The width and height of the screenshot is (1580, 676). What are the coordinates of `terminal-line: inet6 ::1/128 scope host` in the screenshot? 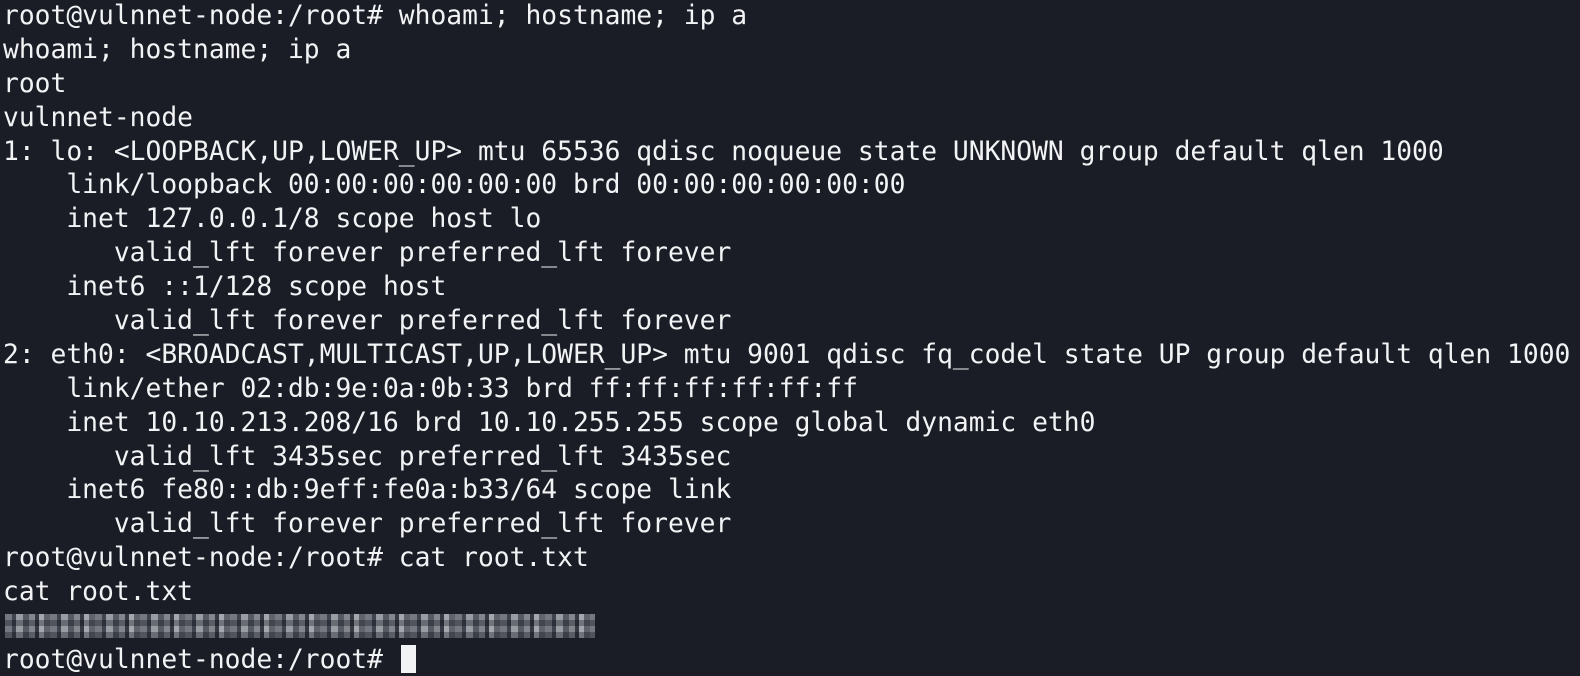 It's located at (225, 287).